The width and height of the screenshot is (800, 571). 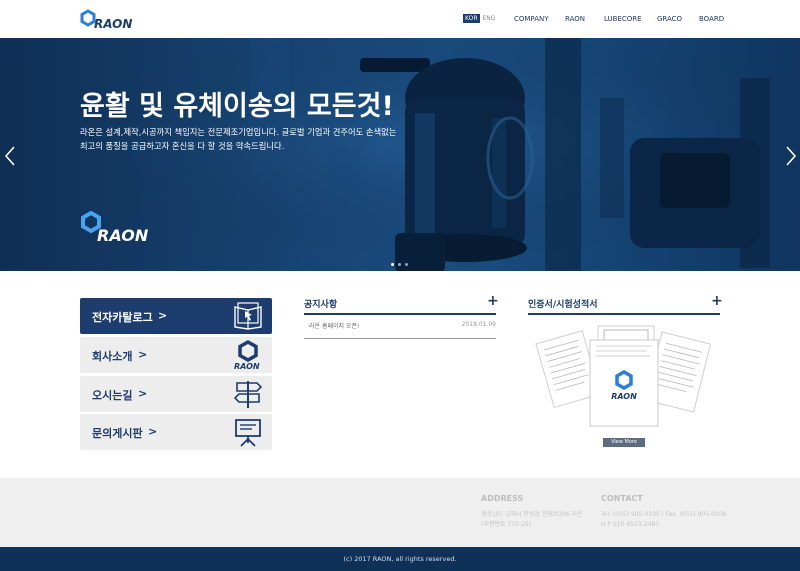 I want to click on raon-logo-icon: RAON, so click(x=248, y=355).